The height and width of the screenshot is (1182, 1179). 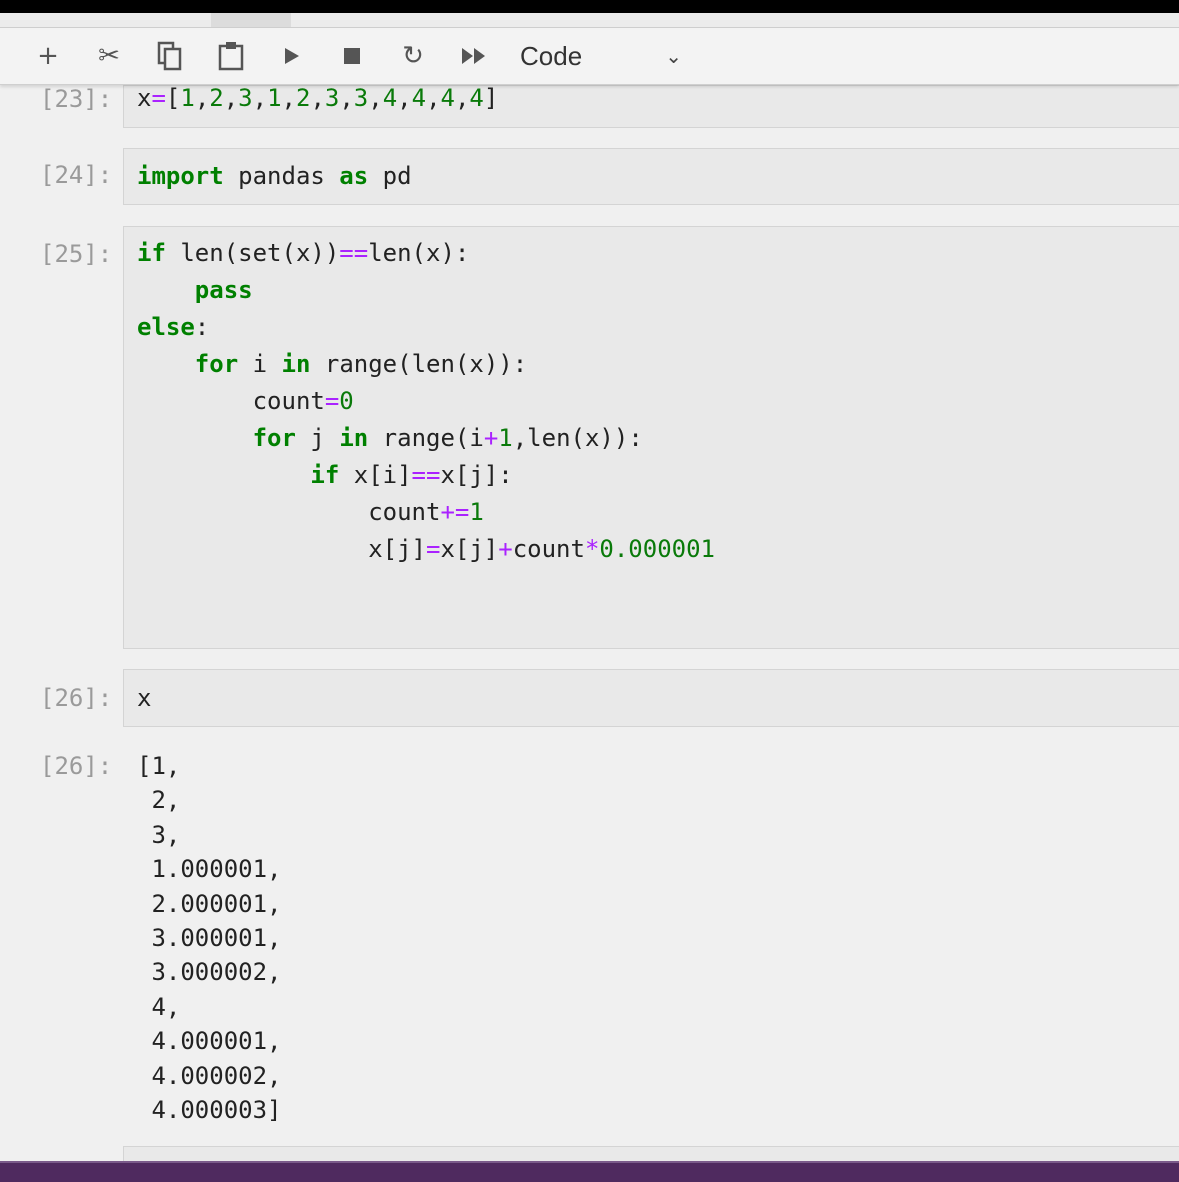 What do you see at coordinates (375, 475) in the screenshot?
I see `code-token: x[i]` at bounding box center [375, 475].